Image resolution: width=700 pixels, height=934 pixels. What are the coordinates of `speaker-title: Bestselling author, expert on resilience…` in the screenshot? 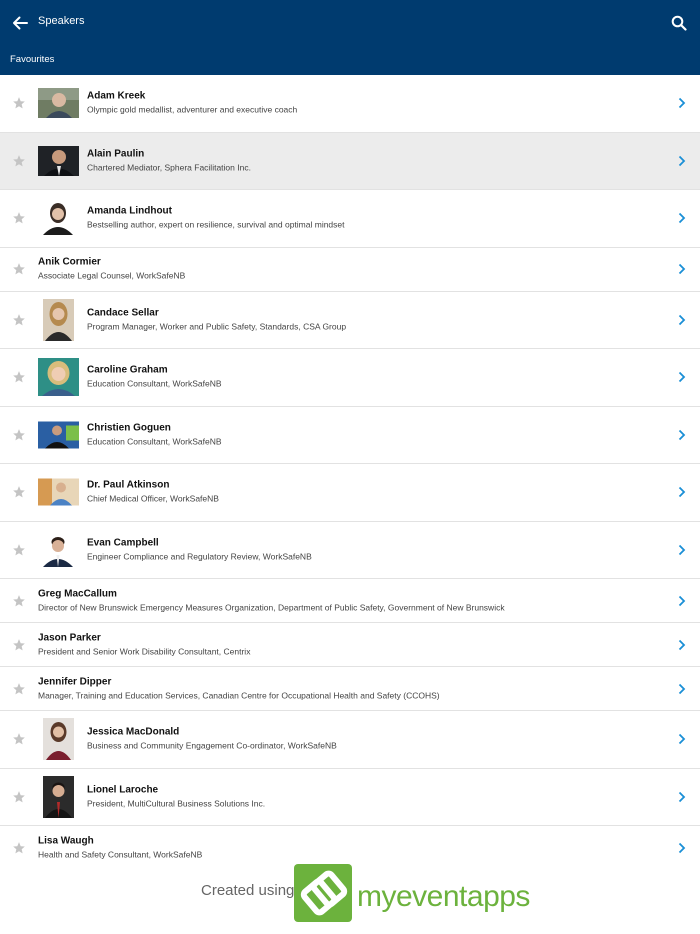 It's located at (216, 224).